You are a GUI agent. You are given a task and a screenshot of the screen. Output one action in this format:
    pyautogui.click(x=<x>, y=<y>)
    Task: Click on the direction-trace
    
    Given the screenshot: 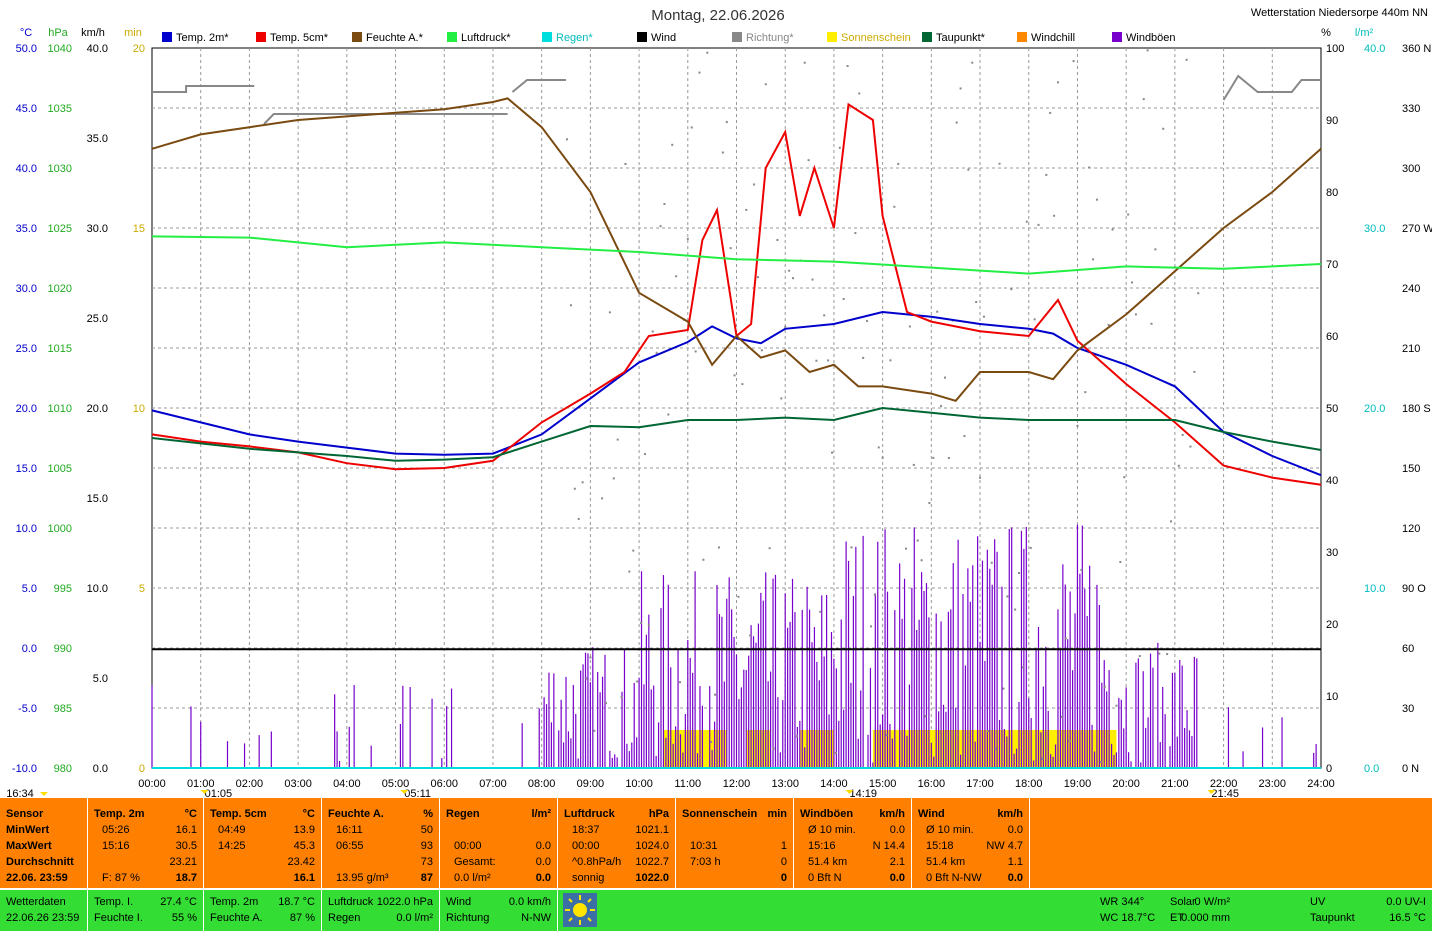 What is the action you would take?
    pyautogui.click(x=203, y=89)
    